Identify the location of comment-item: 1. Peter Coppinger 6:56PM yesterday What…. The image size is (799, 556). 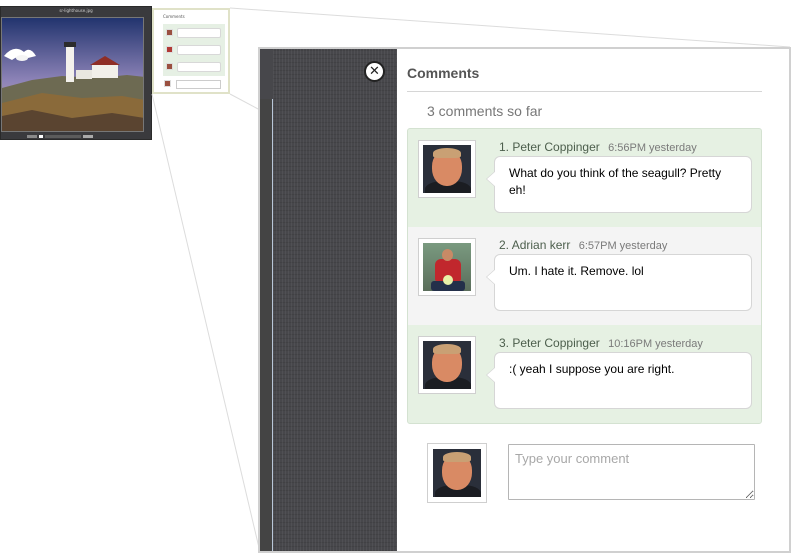
(584, 178).